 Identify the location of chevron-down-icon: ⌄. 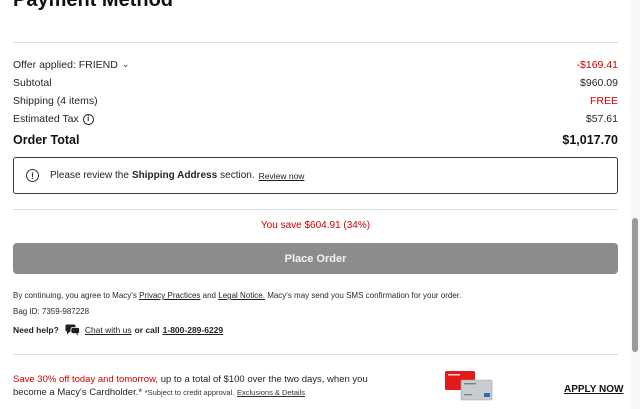
(125, 63).